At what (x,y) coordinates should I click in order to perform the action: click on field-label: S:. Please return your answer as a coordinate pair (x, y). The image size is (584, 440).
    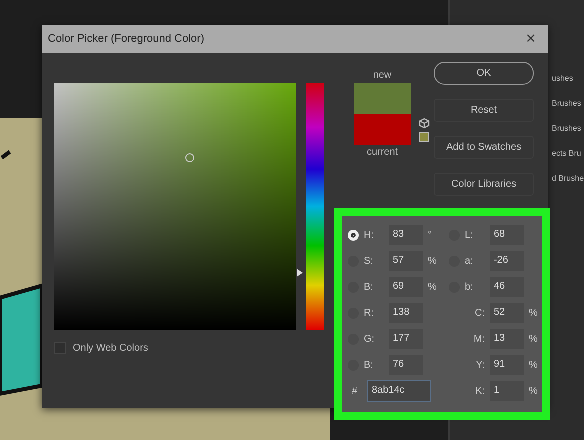
    Looking at the image, I should click on (369, 261).